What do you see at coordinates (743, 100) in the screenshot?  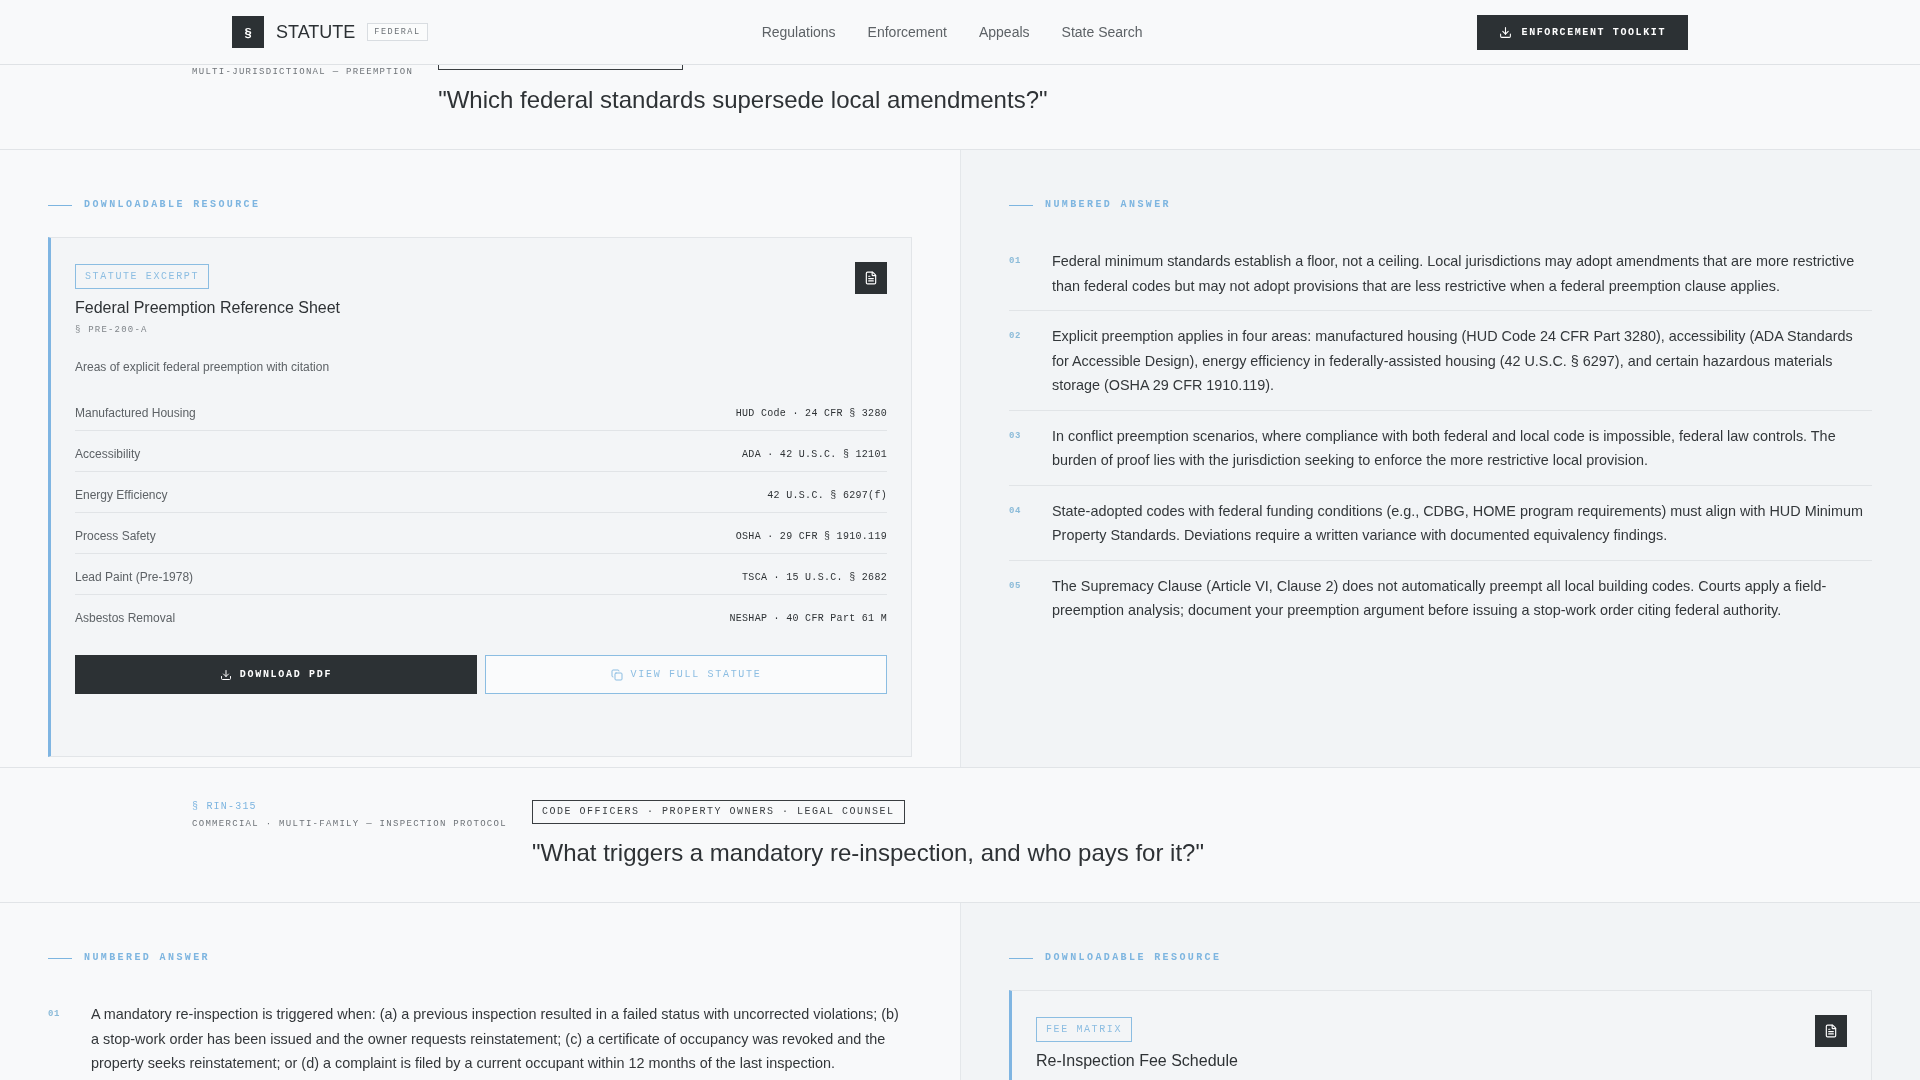 I see `question-text: "Which federal standards supersede local amendments?"` at bounding box center [743, 100].